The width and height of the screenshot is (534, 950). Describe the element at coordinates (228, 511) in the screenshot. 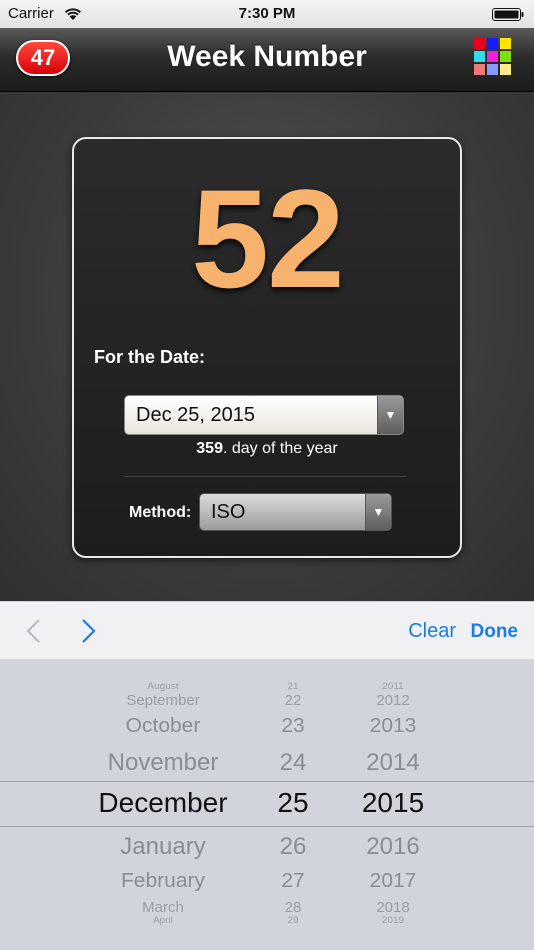

I see `method-select-value: ISO` at that location.